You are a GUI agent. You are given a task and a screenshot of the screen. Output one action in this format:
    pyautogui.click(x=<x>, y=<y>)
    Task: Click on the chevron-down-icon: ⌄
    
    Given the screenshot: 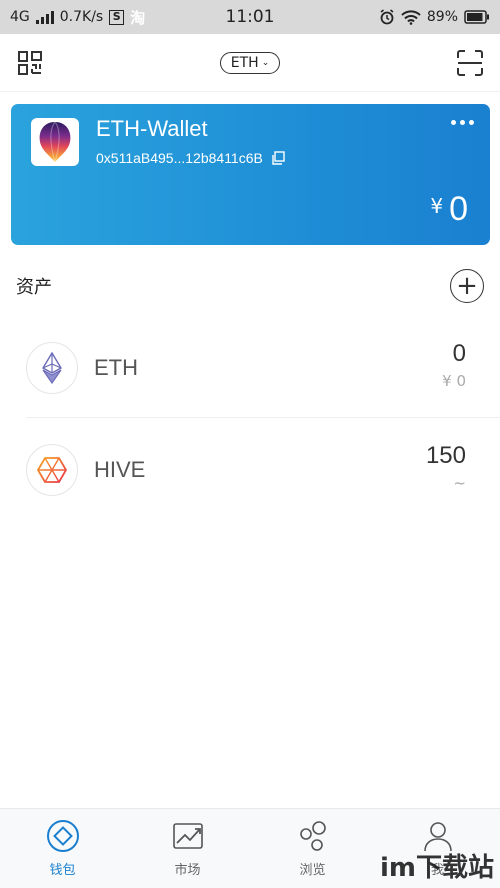 What is the action you would take?
    pyautogui.click(x=265, y=62)
    